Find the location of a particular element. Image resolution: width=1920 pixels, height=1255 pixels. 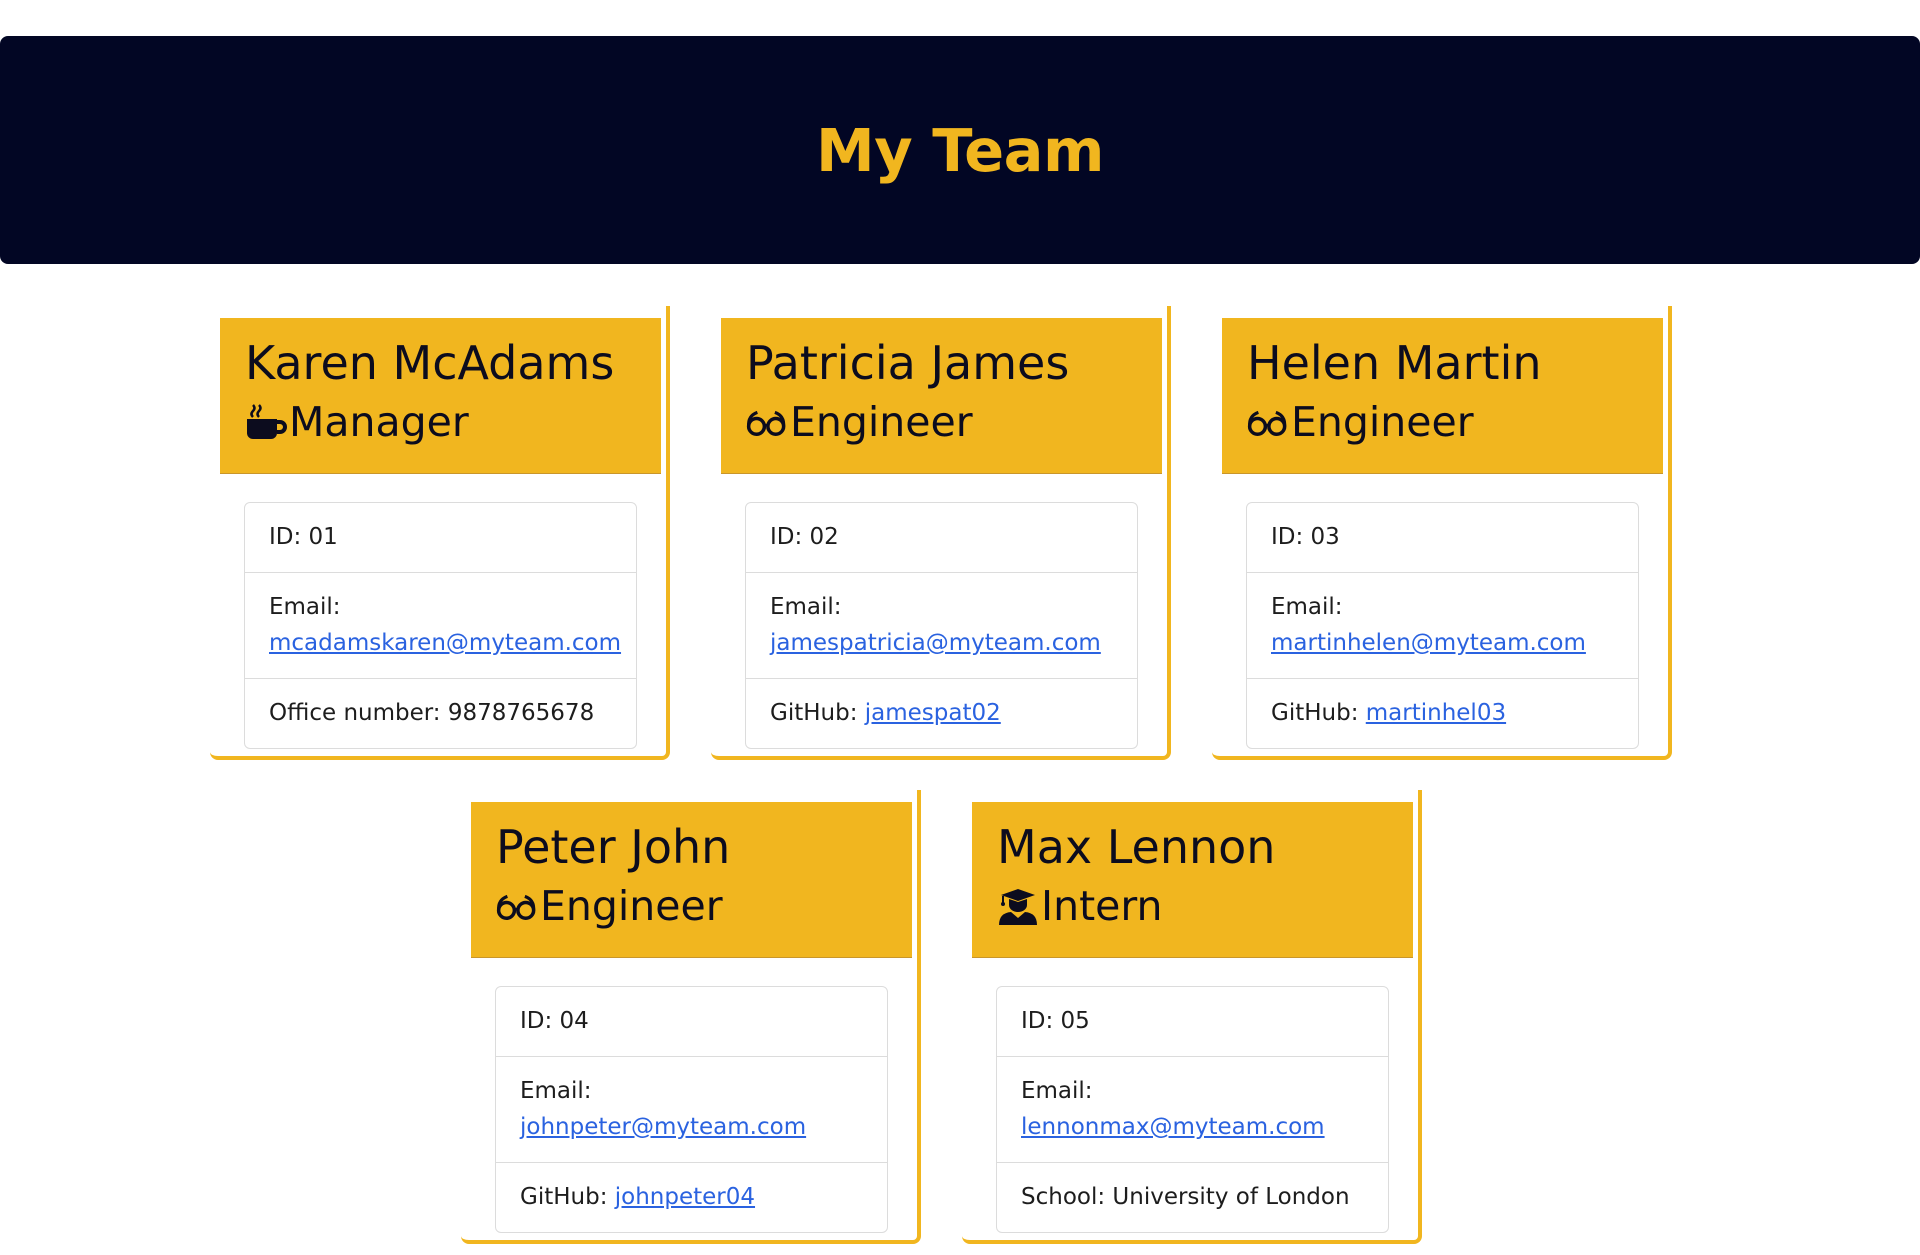

email-link: jamespatricia@myteam.com is located at coordinates (935, 643).